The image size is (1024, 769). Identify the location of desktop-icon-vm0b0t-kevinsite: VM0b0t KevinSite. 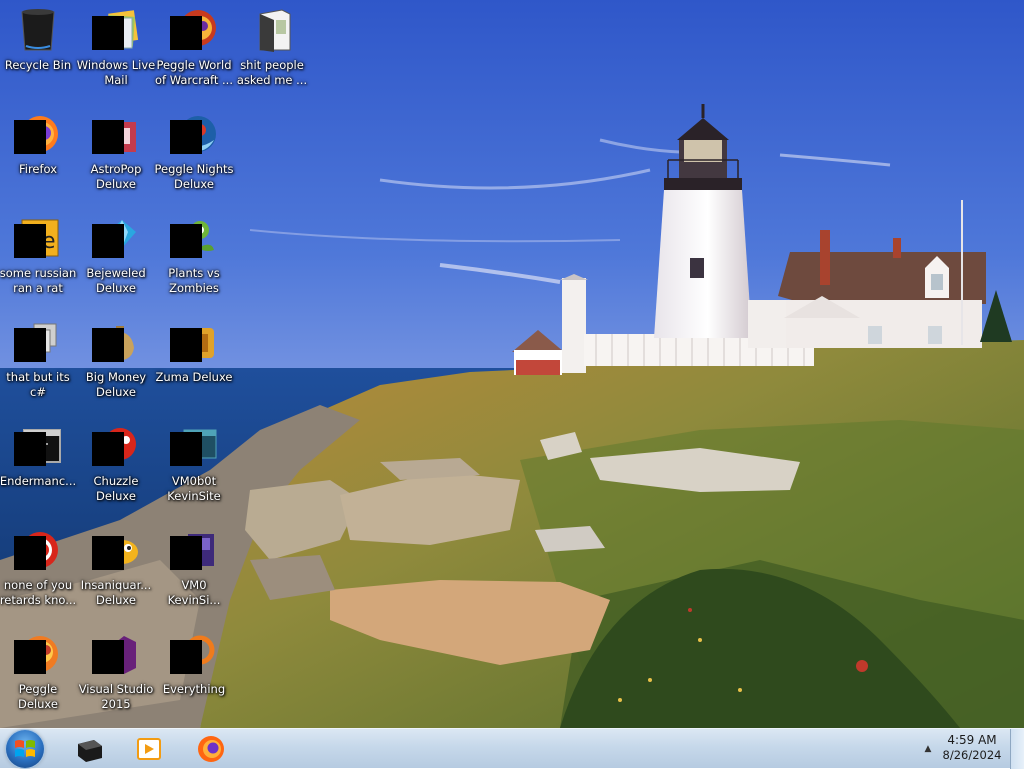
(194, 464).